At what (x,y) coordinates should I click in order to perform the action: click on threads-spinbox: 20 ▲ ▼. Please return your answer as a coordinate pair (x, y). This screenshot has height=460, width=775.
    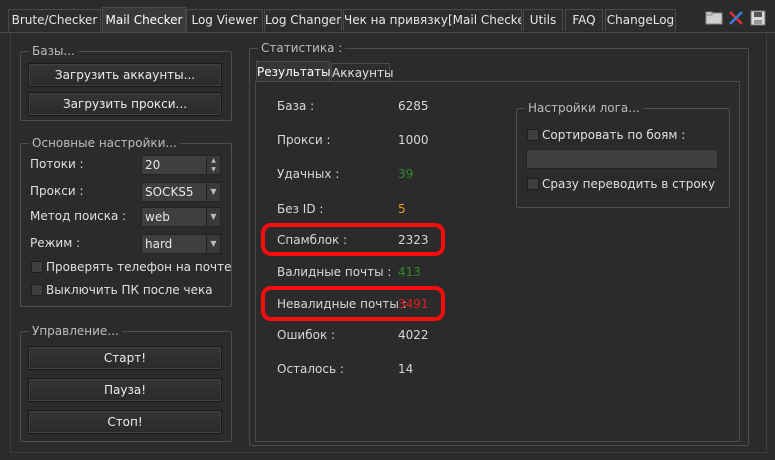
    Looking at the image, I should click on (181, 165).